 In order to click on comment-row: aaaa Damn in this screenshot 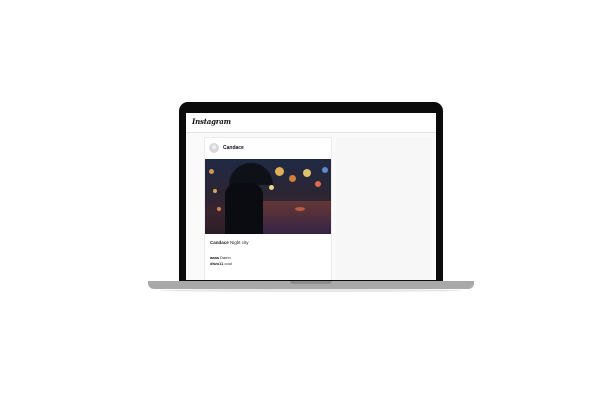, I will do `click(220, 257)`.